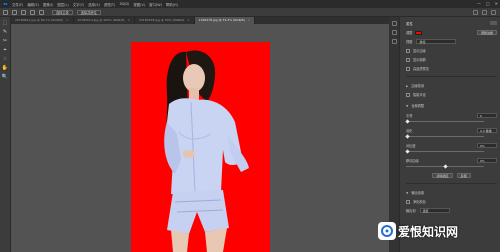  Describe the element at coordinates (451, 193) in the screenshot. I see `output-settings-section: ▼ 输出设置` at that location.